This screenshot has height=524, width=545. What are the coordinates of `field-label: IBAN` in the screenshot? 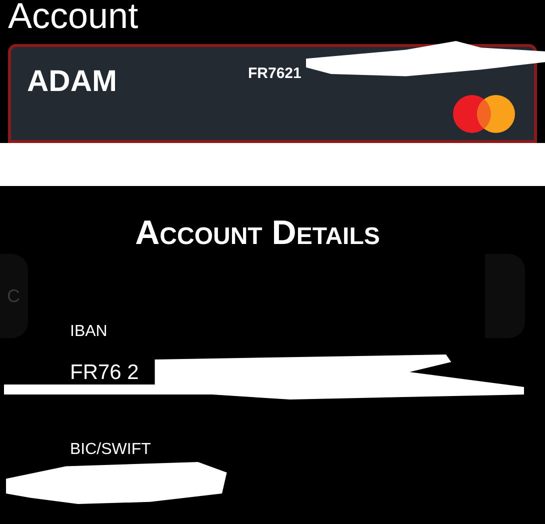 It's located at (89, 332).